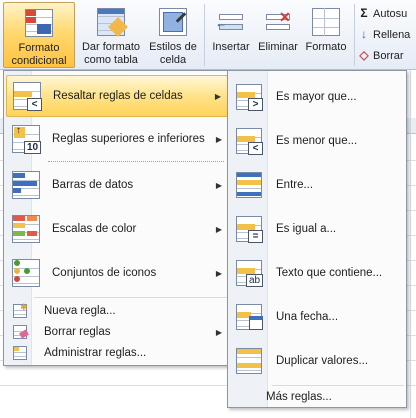  What do you see at coordinates (111, 22) in the screenshot?
I see `table-style-icon` at bounding box center [111, 22].